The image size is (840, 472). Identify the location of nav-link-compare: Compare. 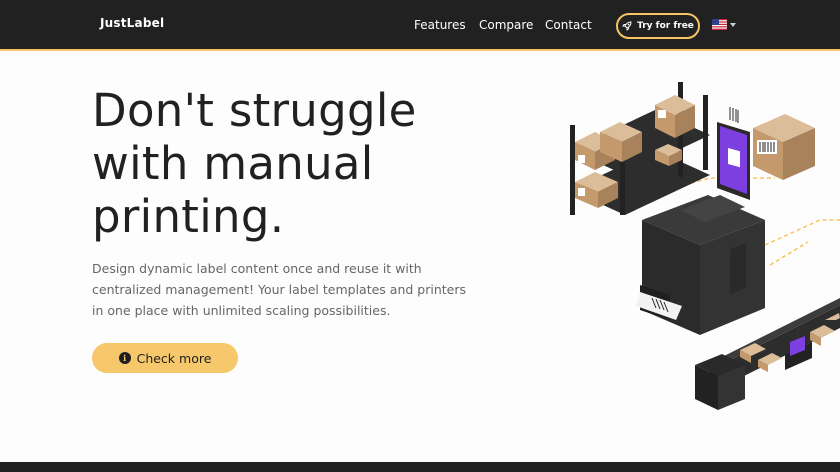
(506, 25).